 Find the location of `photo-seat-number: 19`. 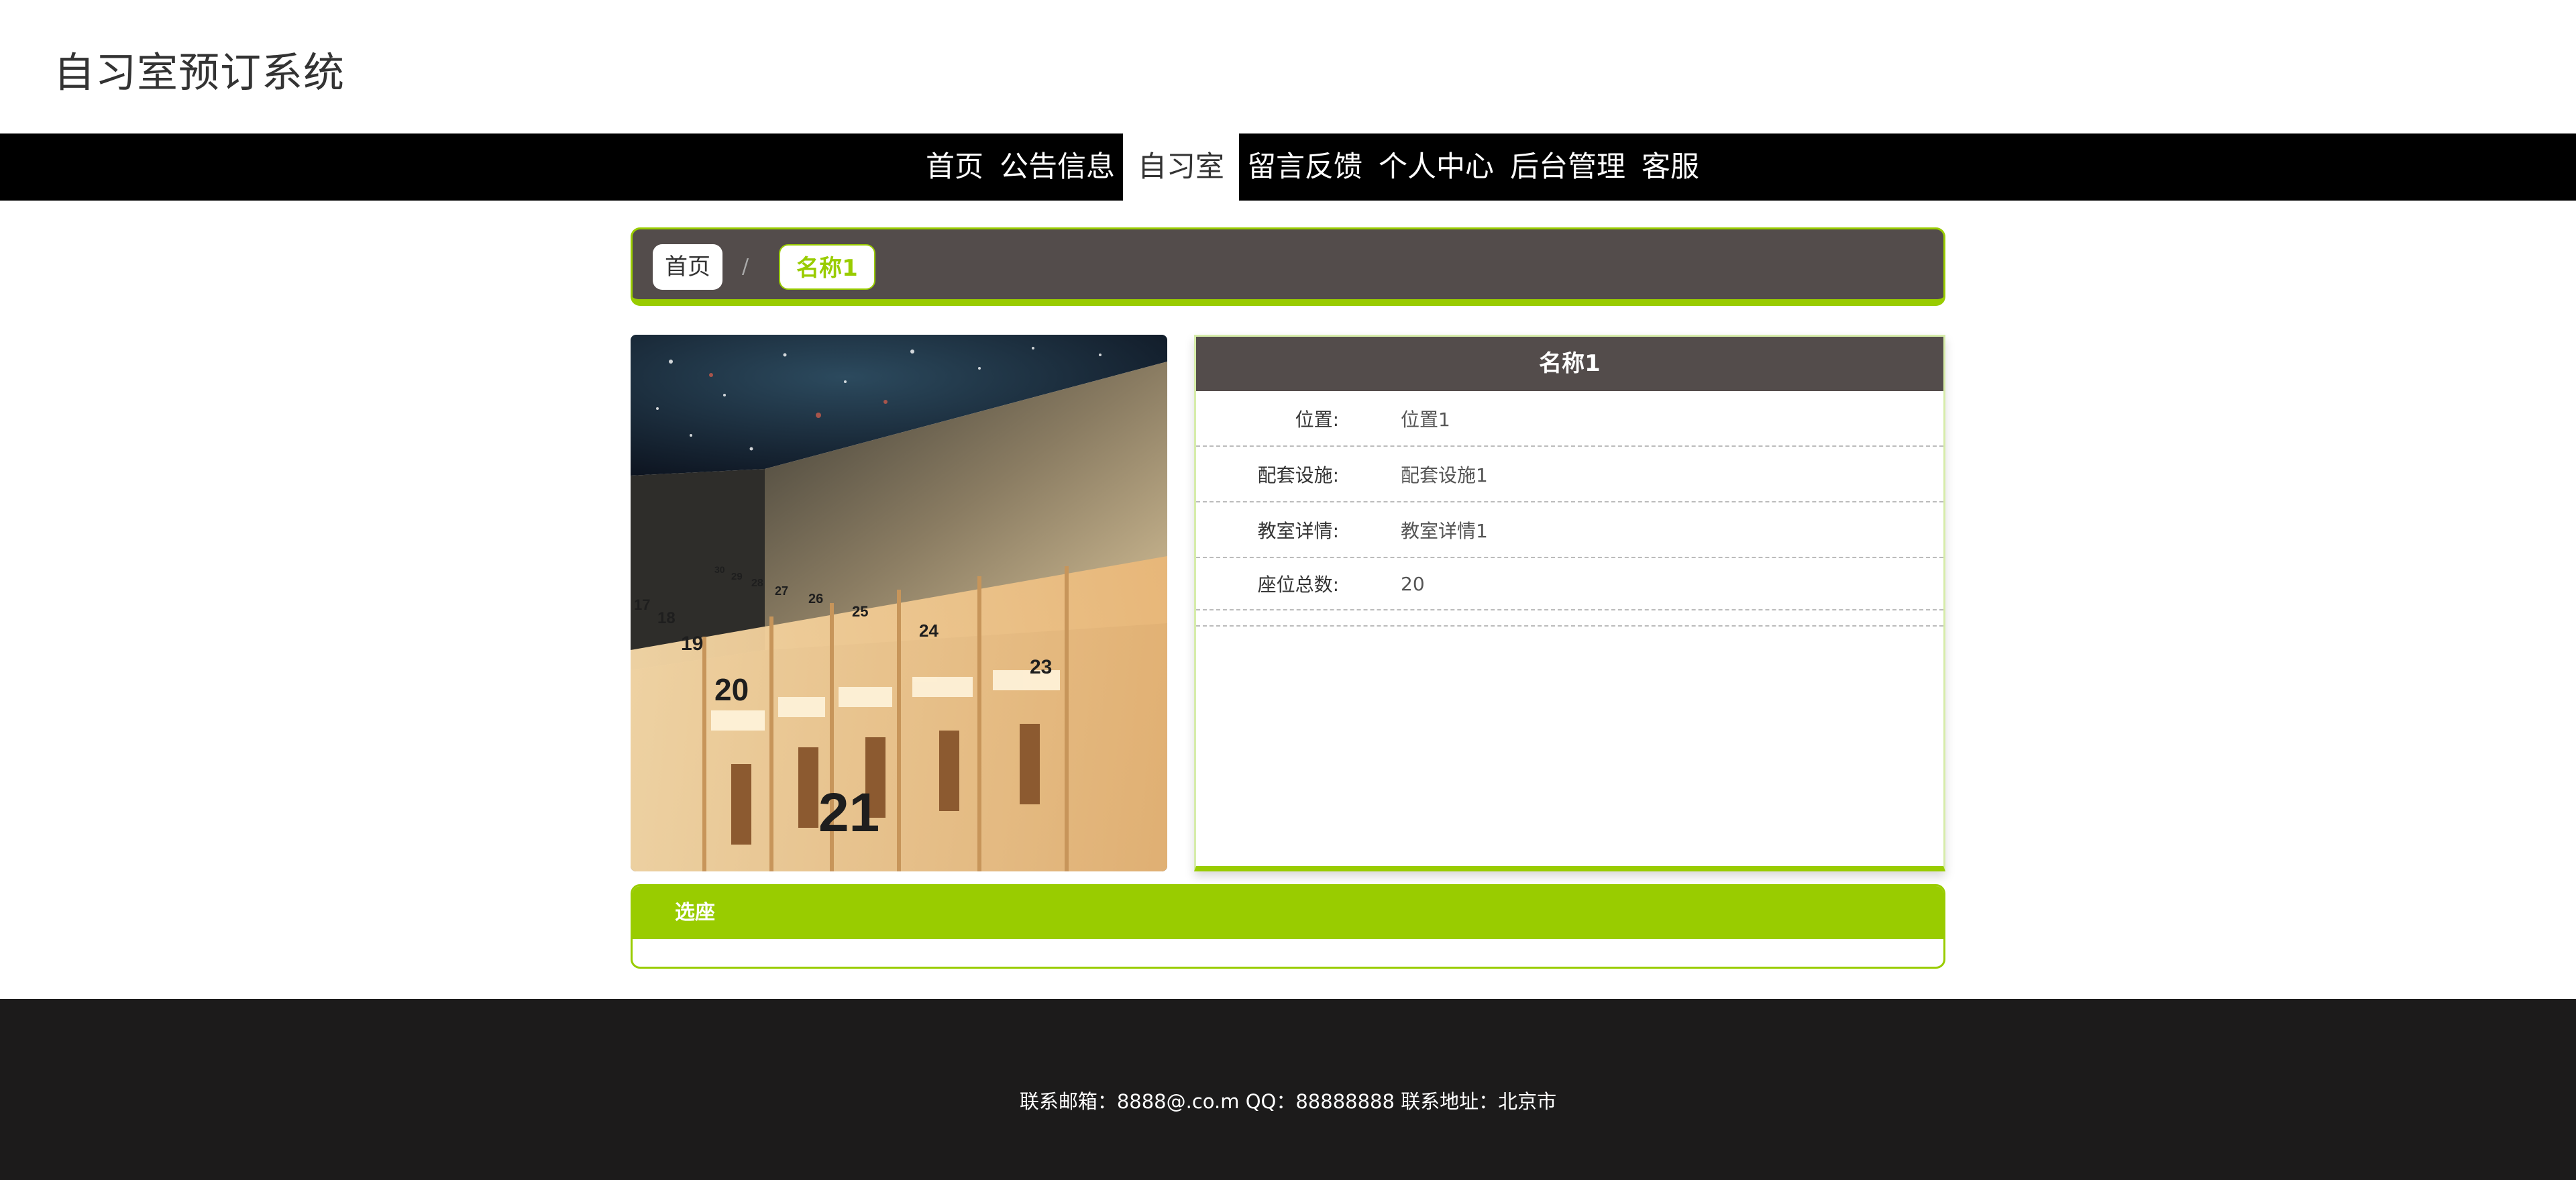

photo-seat-number: 19 is located at coordinates (692, 644).